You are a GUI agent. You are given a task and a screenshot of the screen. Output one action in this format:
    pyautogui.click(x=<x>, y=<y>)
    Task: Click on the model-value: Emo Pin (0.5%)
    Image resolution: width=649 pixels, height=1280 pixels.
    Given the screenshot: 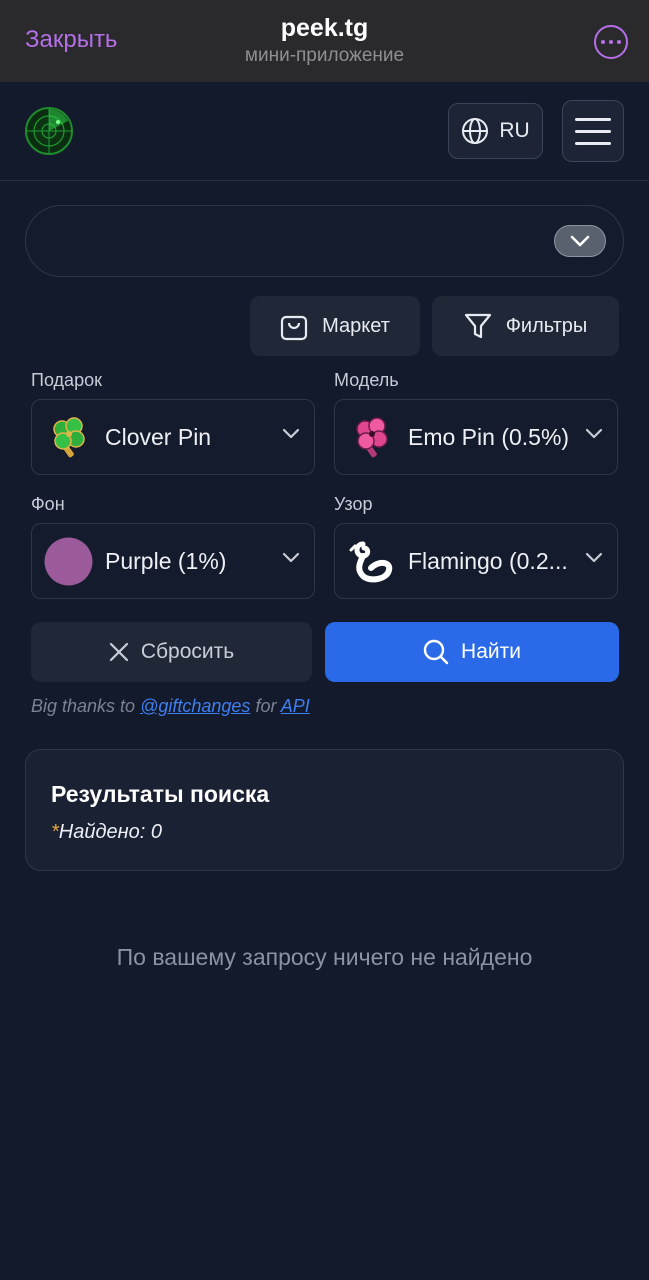 What is the action you would take?
    pyautogui.click(x=489, y=437)
    